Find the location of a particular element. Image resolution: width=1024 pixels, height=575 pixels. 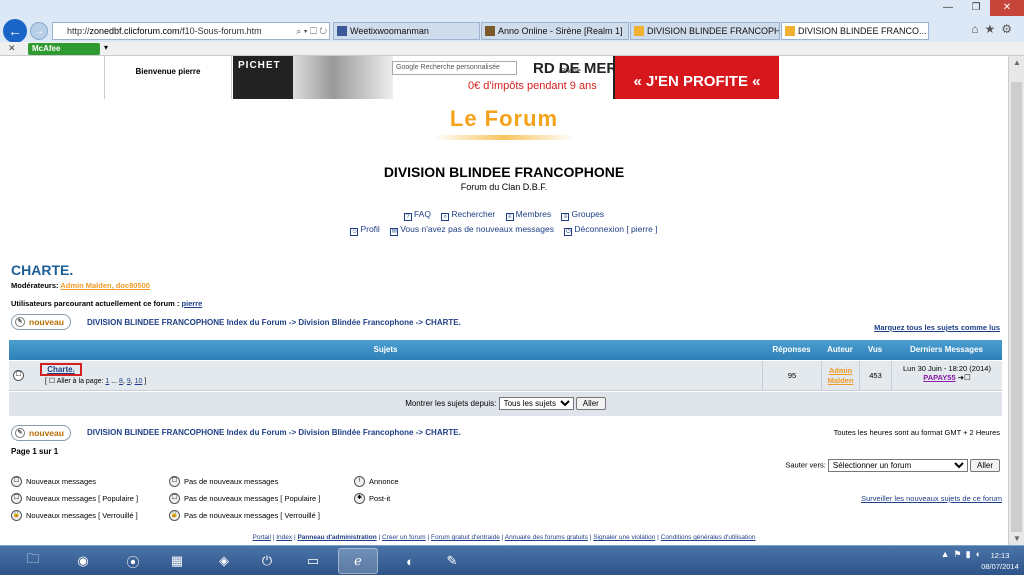

footer-link: Forum gratuit d'entraide is located at coordinates (465, 537).